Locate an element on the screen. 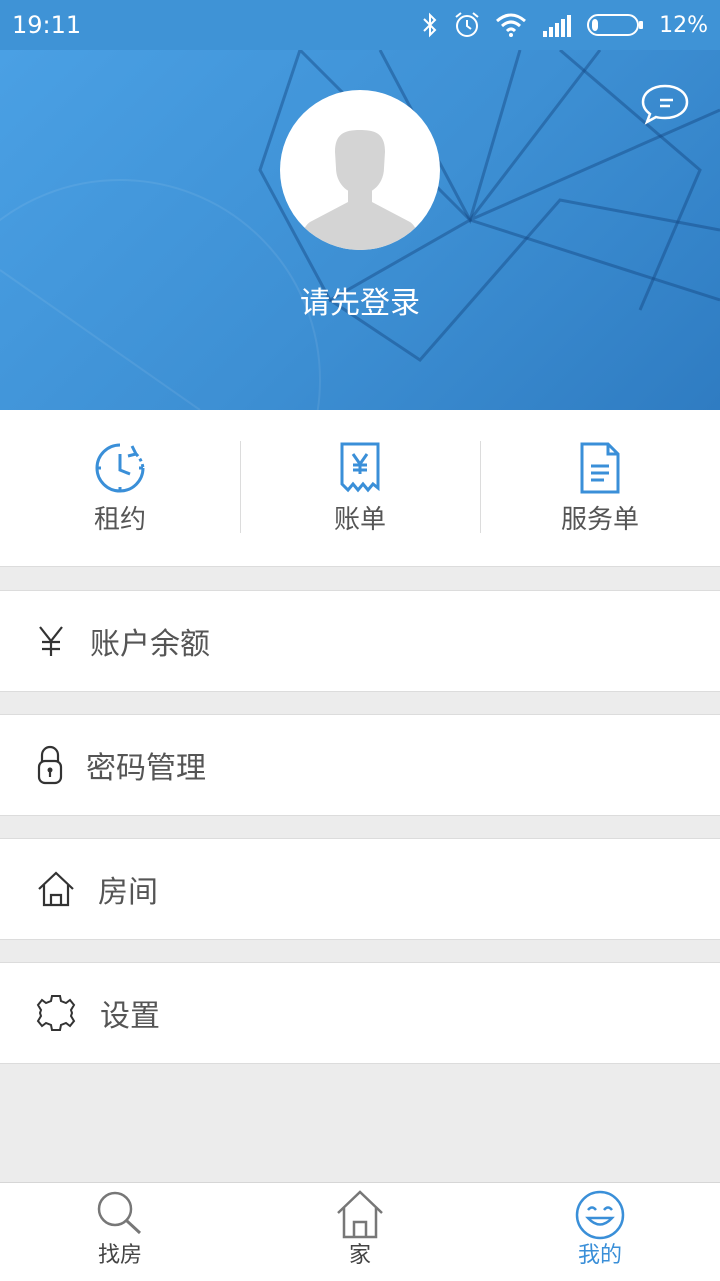 This screenshot has width=720, height=1281. quick-actions: 租约 账单 服务单 is located at coordinates (360, 488).